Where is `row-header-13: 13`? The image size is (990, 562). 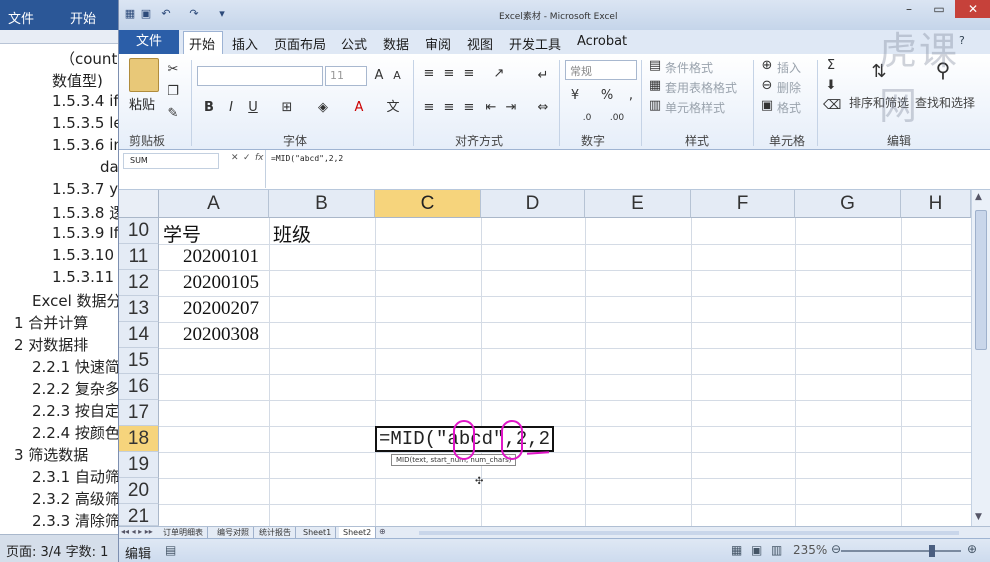
row-header-13: 13 is located at coordinates (139, 309).